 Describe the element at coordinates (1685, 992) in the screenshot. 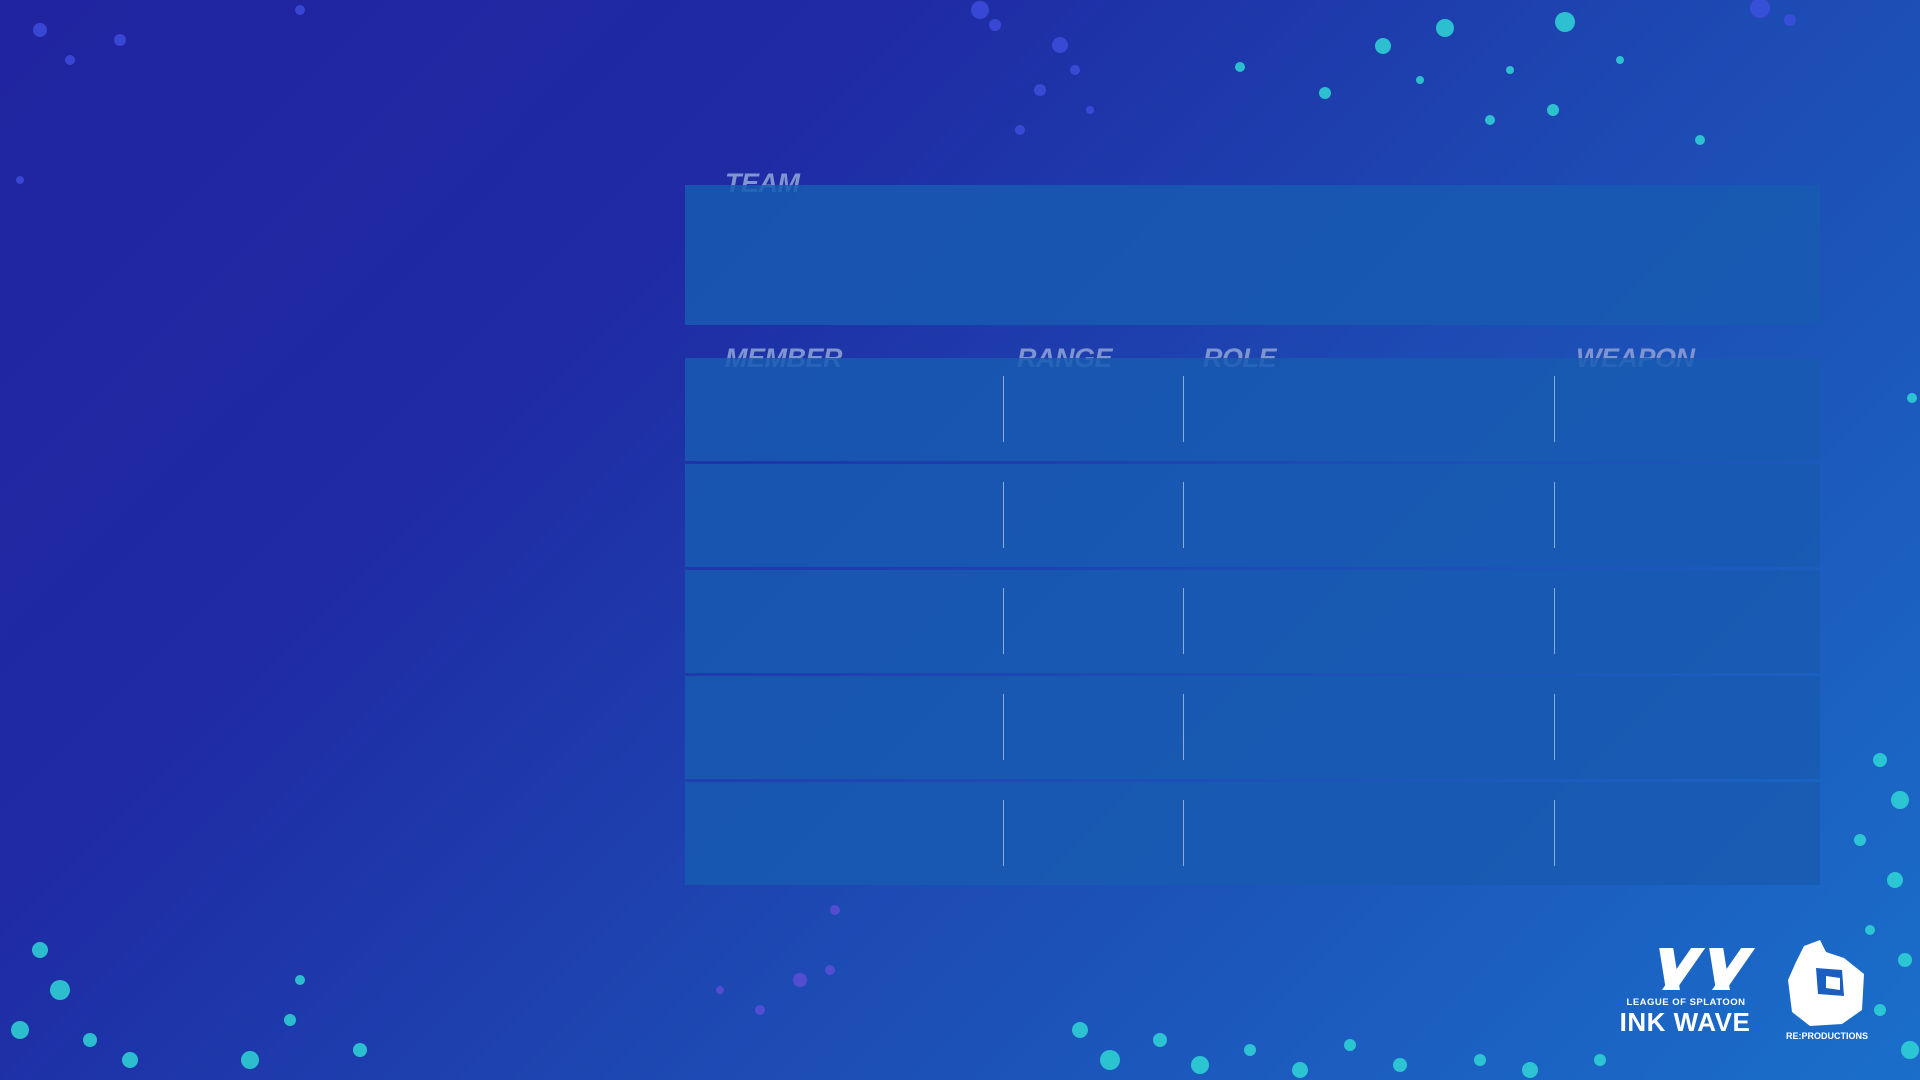

I see `ink-wave-logo: LEAGUE OF SPLATOON INK WAVE` at that location.